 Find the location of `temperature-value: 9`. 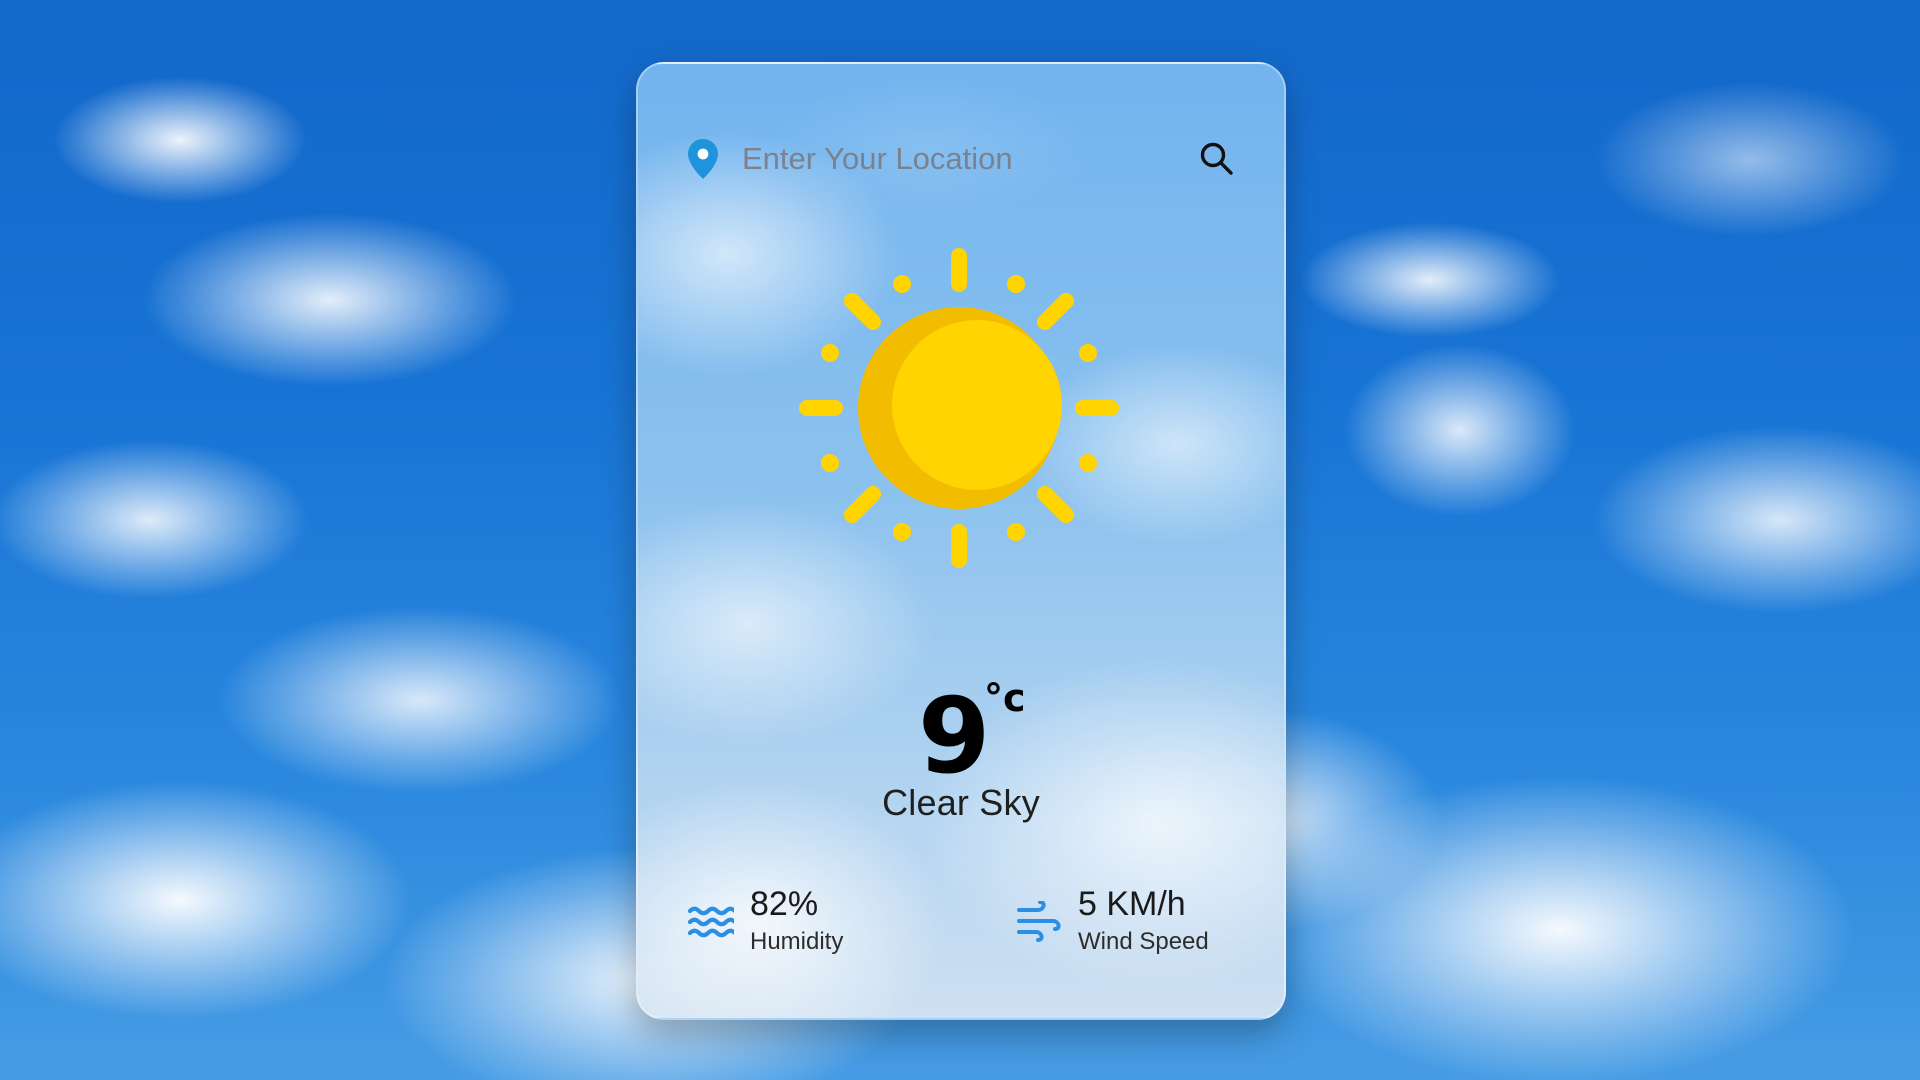

temperature-value: 9 is located at coordinates (954, 736).